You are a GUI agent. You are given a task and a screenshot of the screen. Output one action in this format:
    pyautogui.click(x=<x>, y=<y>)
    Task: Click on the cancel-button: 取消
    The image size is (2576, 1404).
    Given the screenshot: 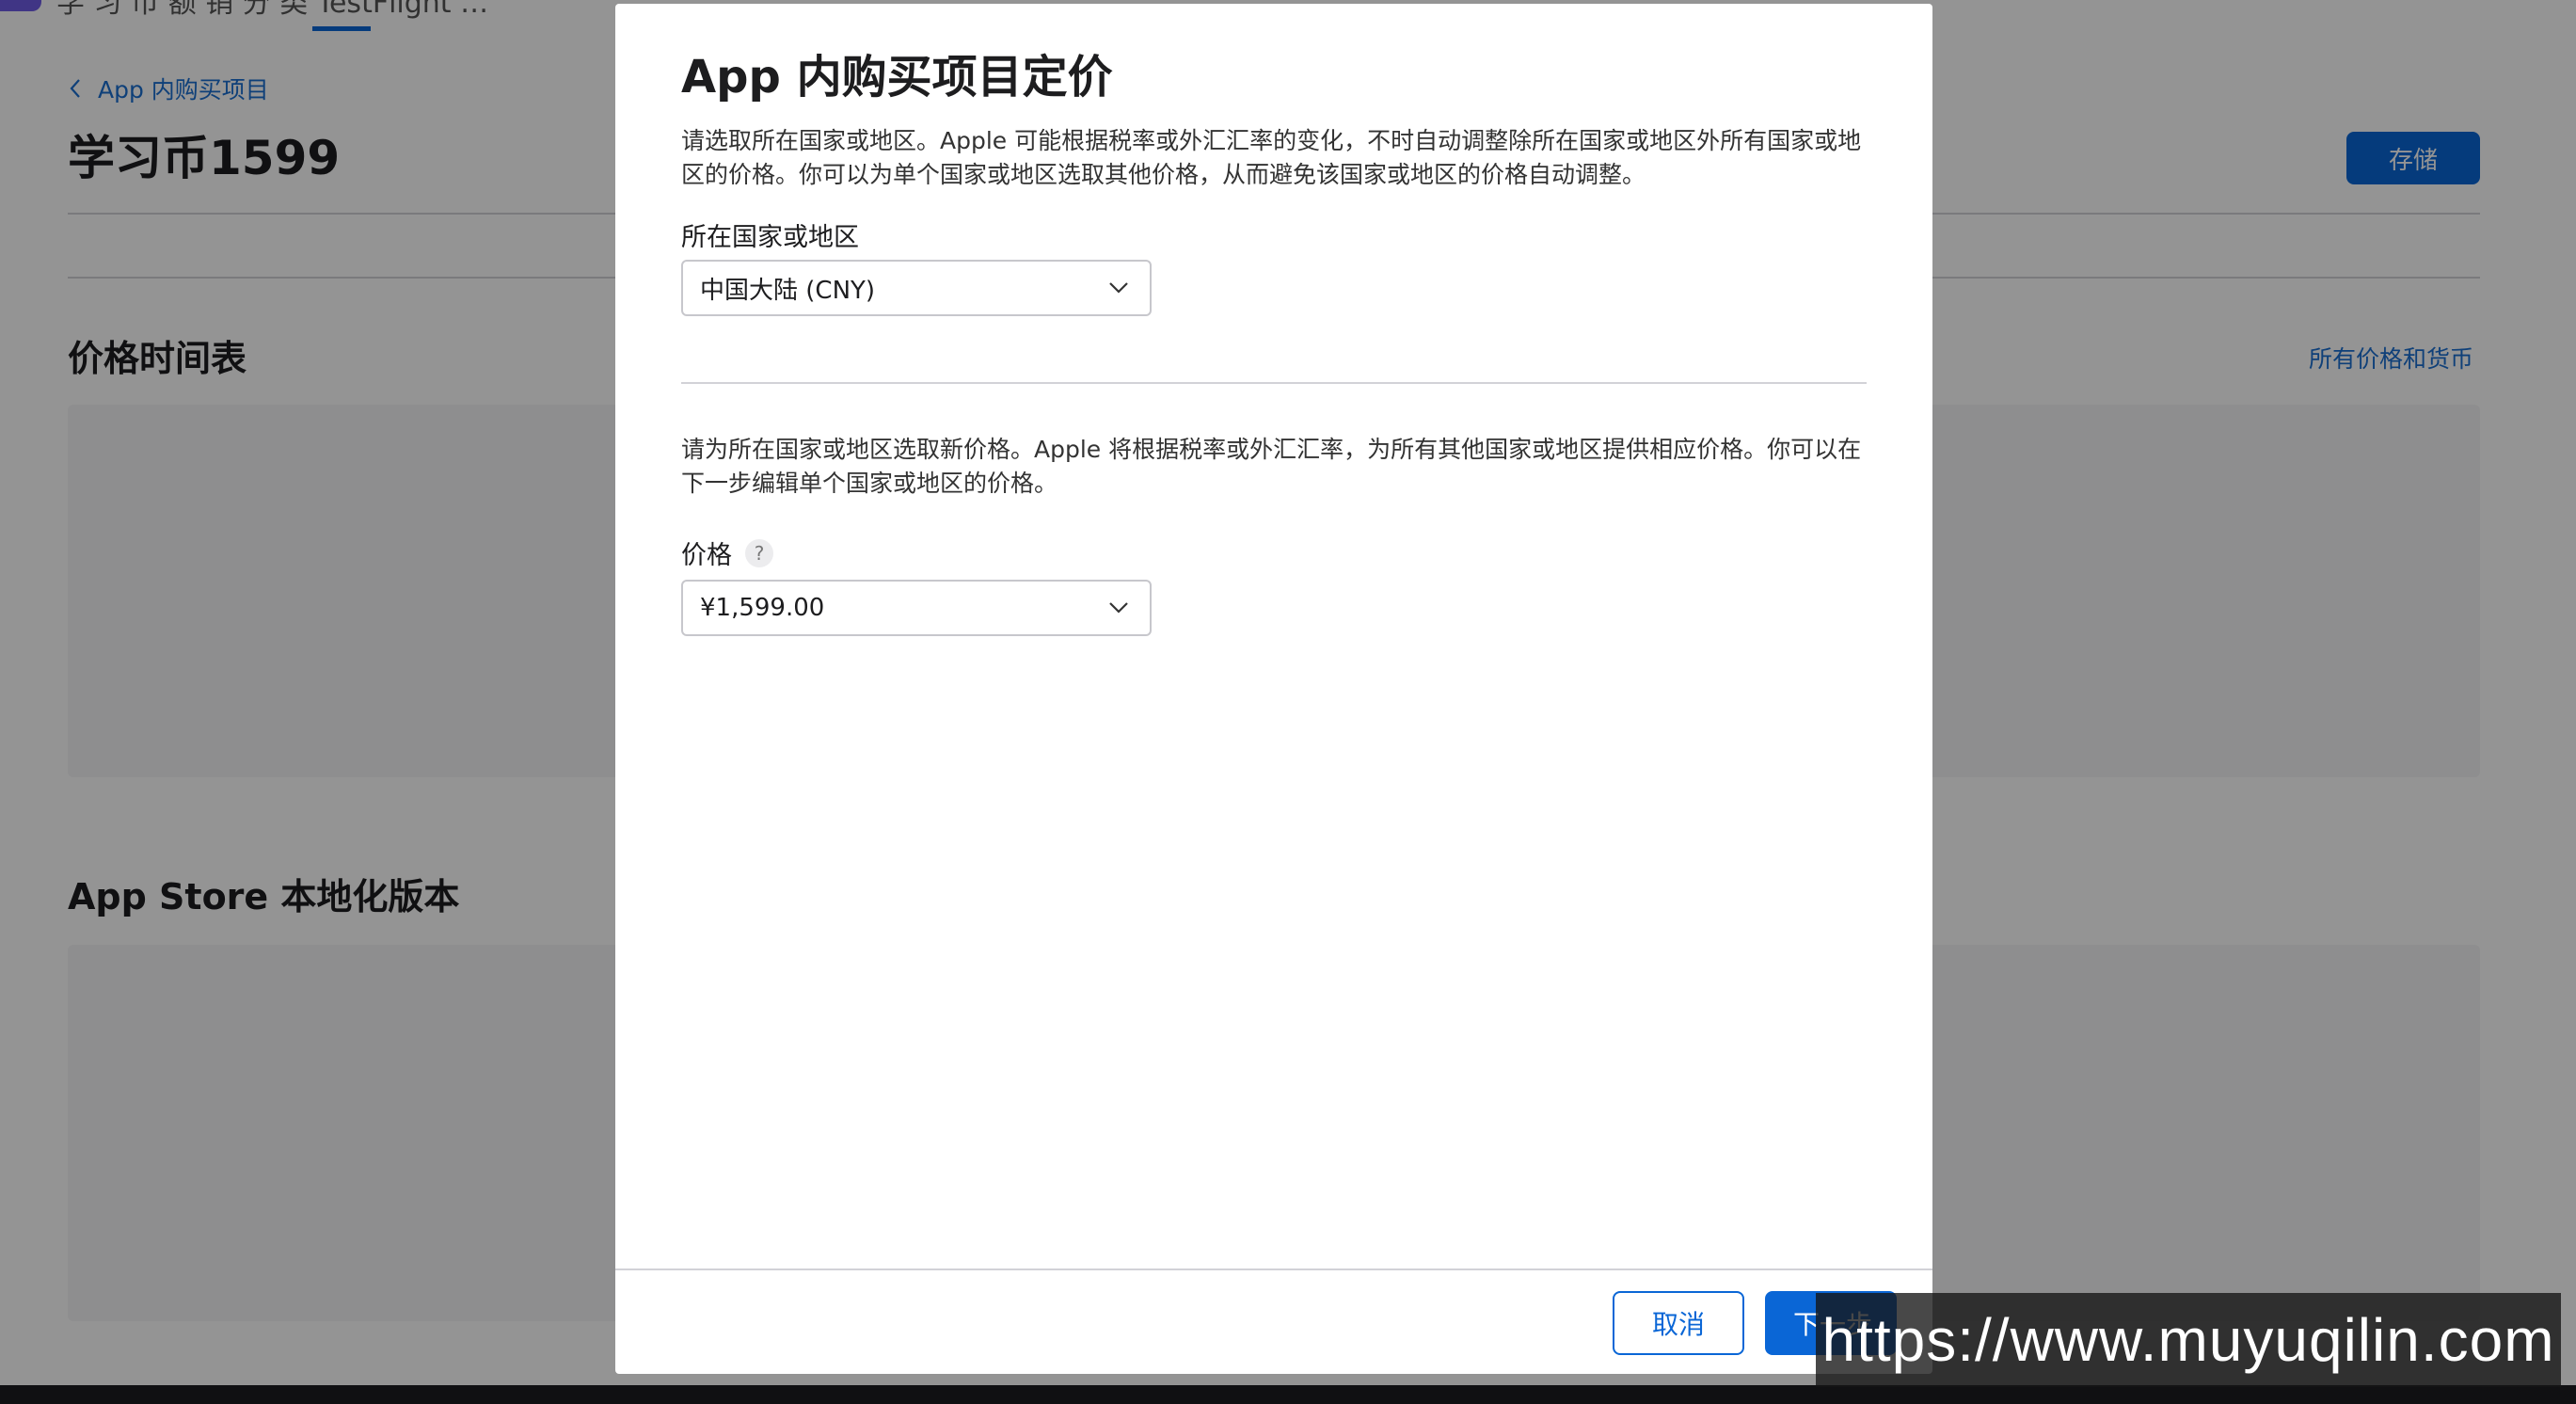 What is the action you would take?
    pyautogui.click(x=1678, y=1323)
    